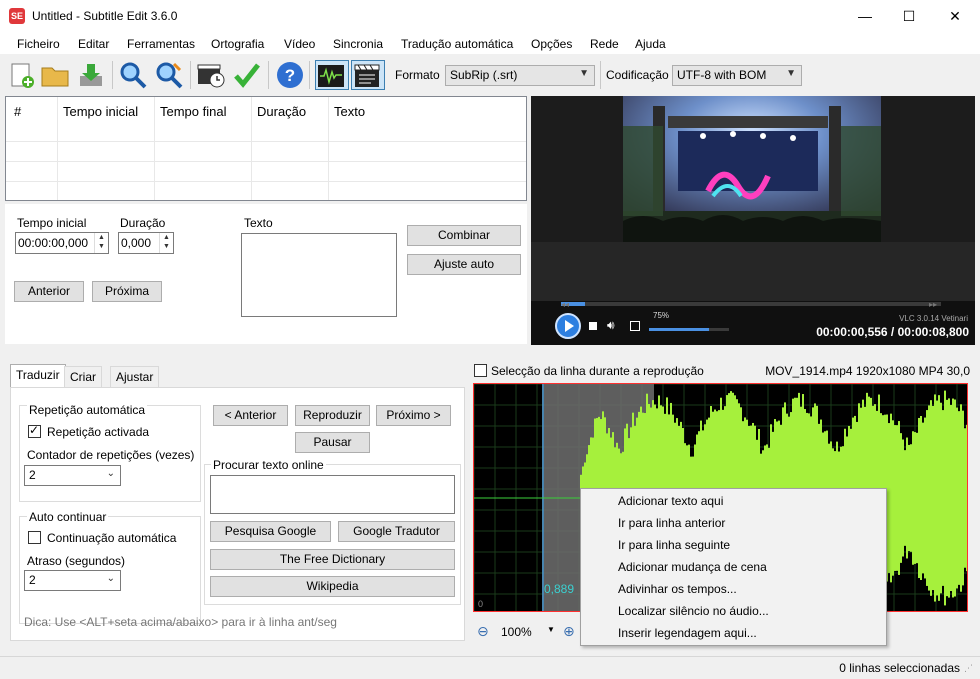  I want to click on continue-enabled-label: Continuação automática, so click(112, 538).